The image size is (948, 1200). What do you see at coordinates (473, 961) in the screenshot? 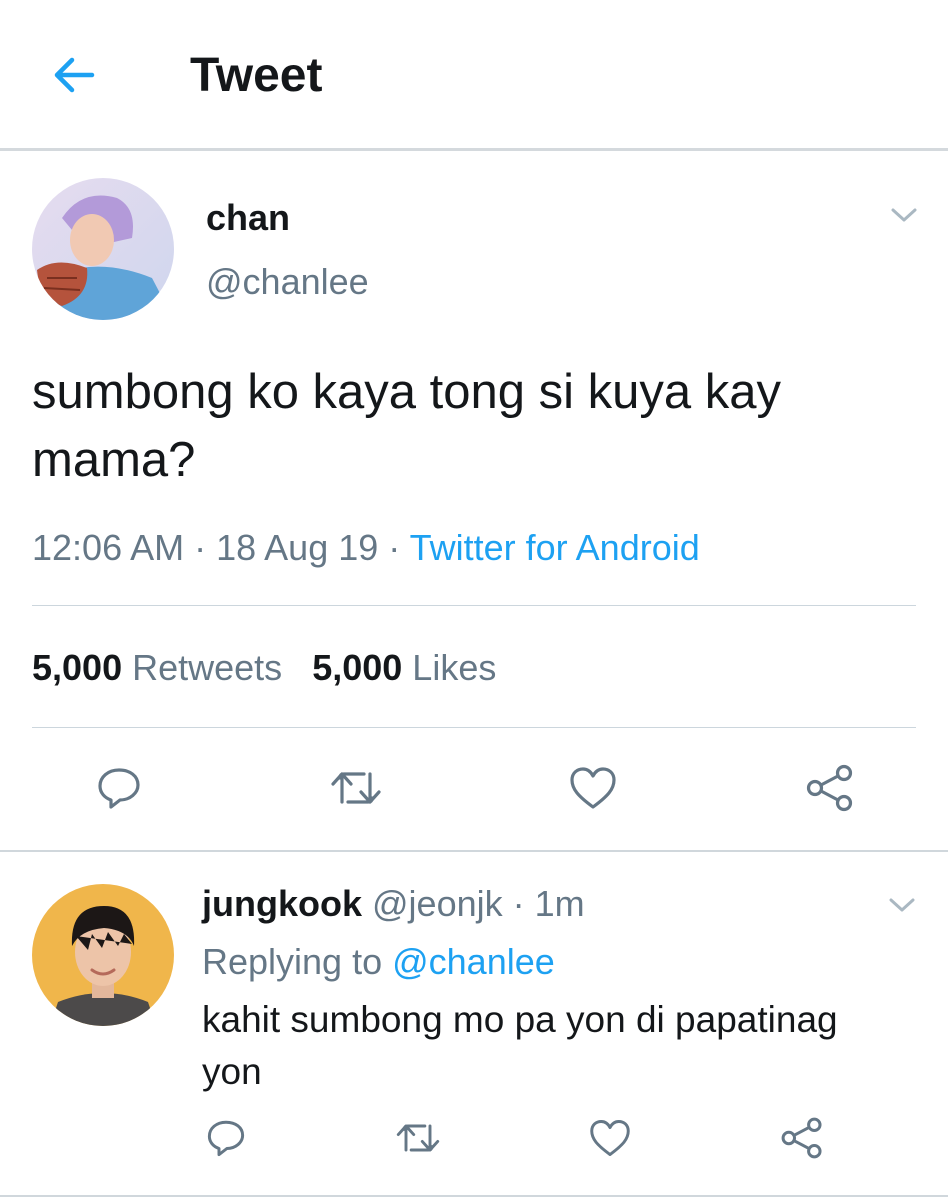
I see `replying-mention-link: @chanlee` at bounding box center [473, 961].